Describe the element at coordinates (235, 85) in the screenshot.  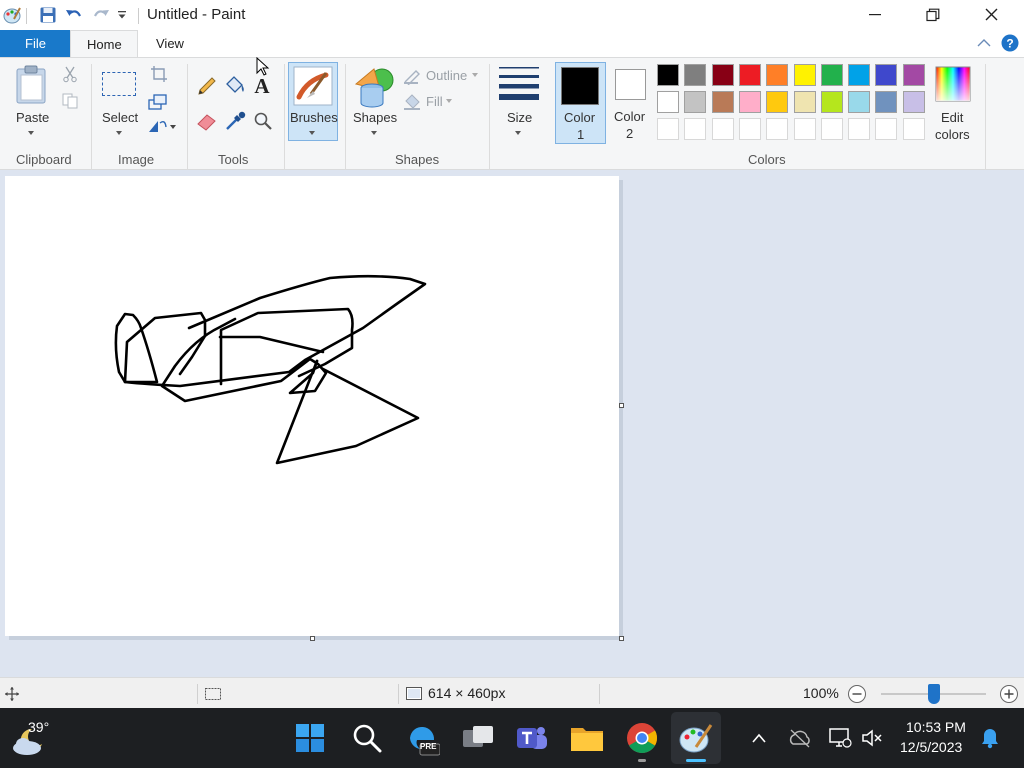
I see `fill-bucket-icon` at that location.